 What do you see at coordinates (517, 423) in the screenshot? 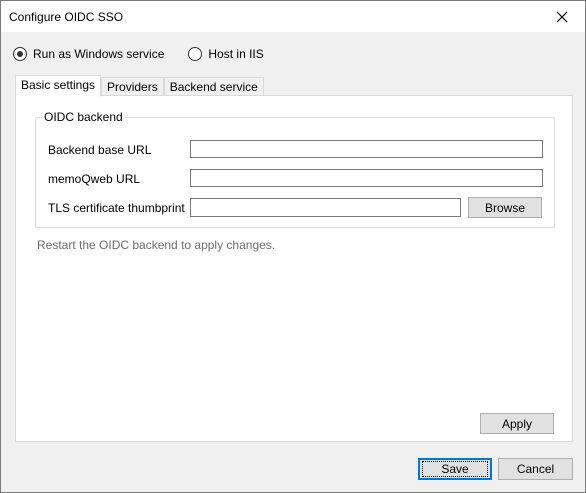
I see `apply-button: Apply` at bounding box center [517, 423].